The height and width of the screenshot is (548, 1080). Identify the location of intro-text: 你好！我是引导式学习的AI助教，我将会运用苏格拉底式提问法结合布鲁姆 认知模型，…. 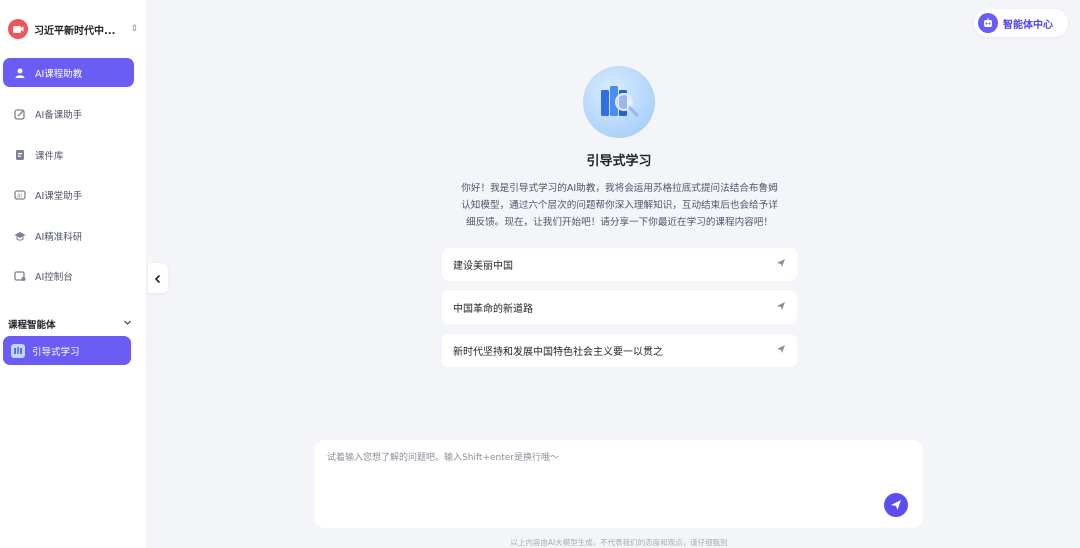
(619, 207).